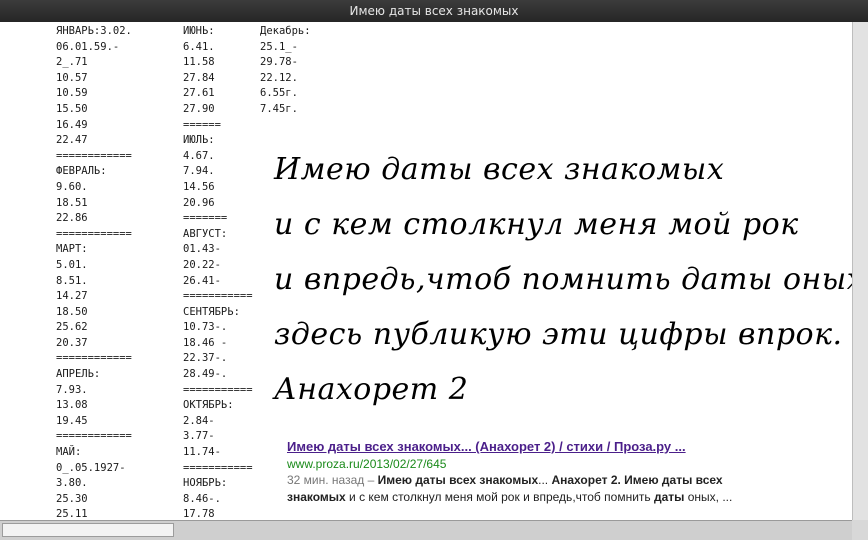 The height and width of the screenshot is (540, 868). Describe the element at coordinates (199, 108) in the screenshot. I see `date-entry: 27.90` at that location.